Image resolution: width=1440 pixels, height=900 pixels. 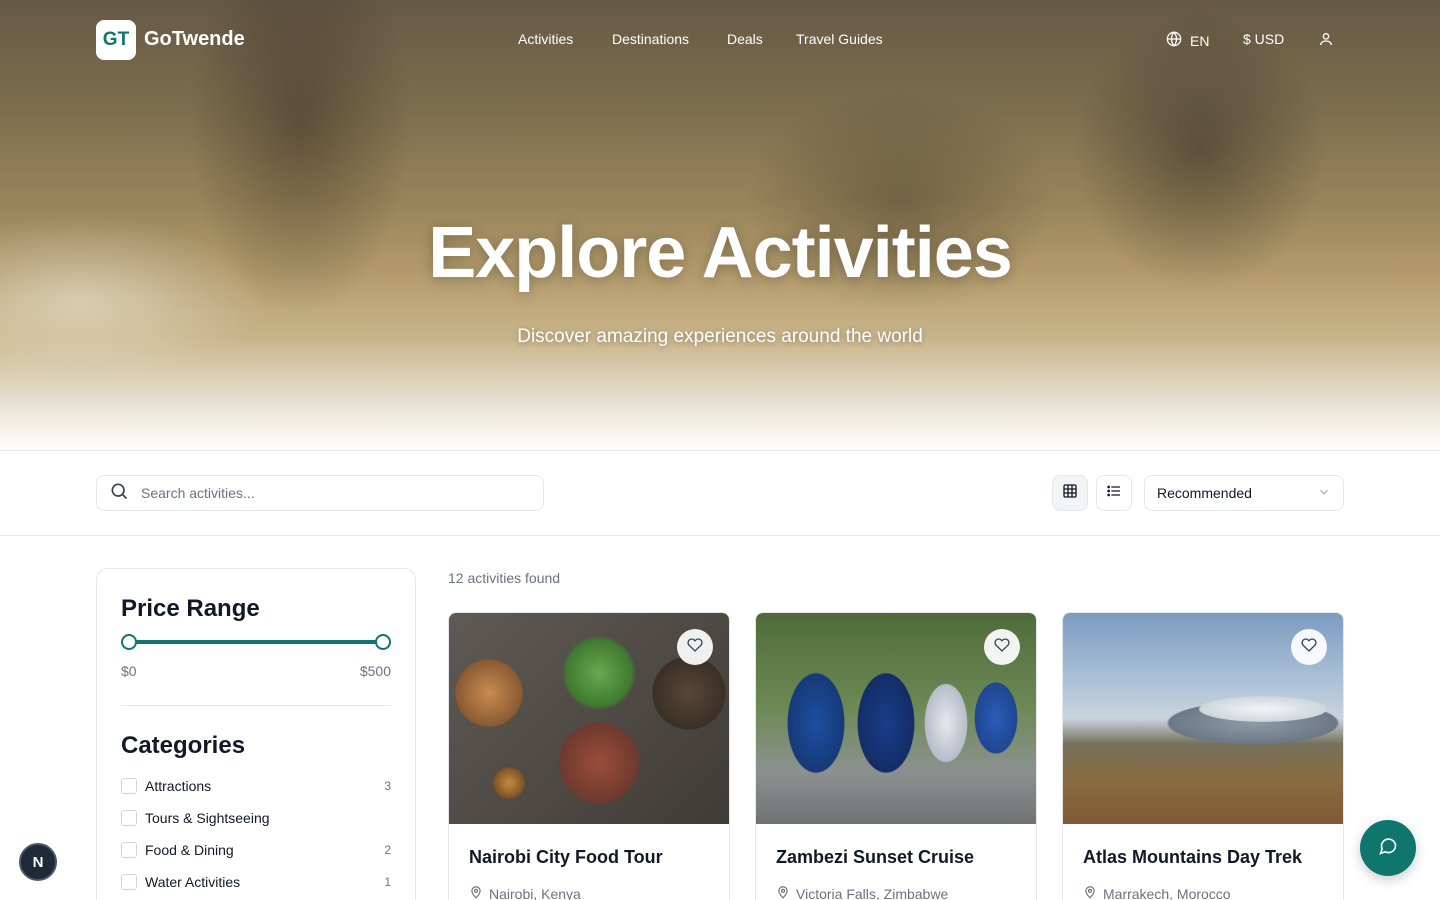 I want to click on chat-button, so click(x=1388, y=848).